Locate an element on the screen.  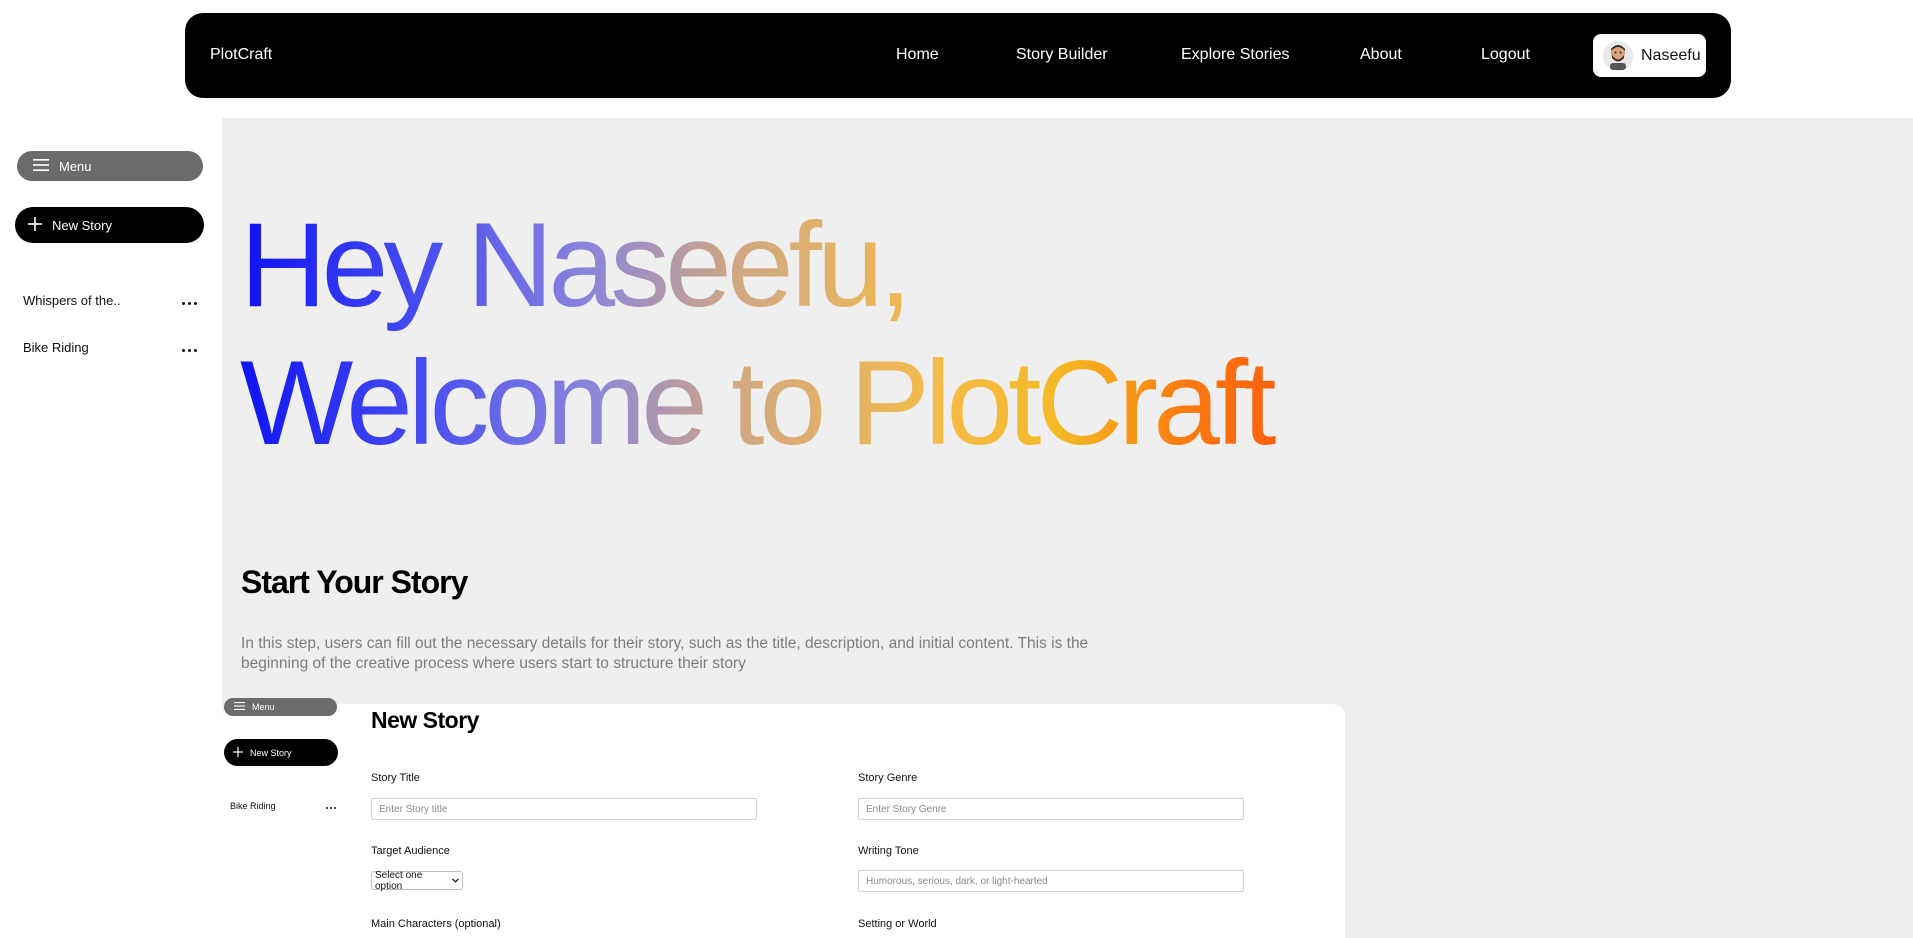
target-audience-value: Select one option is located at coordinates (399, 880).